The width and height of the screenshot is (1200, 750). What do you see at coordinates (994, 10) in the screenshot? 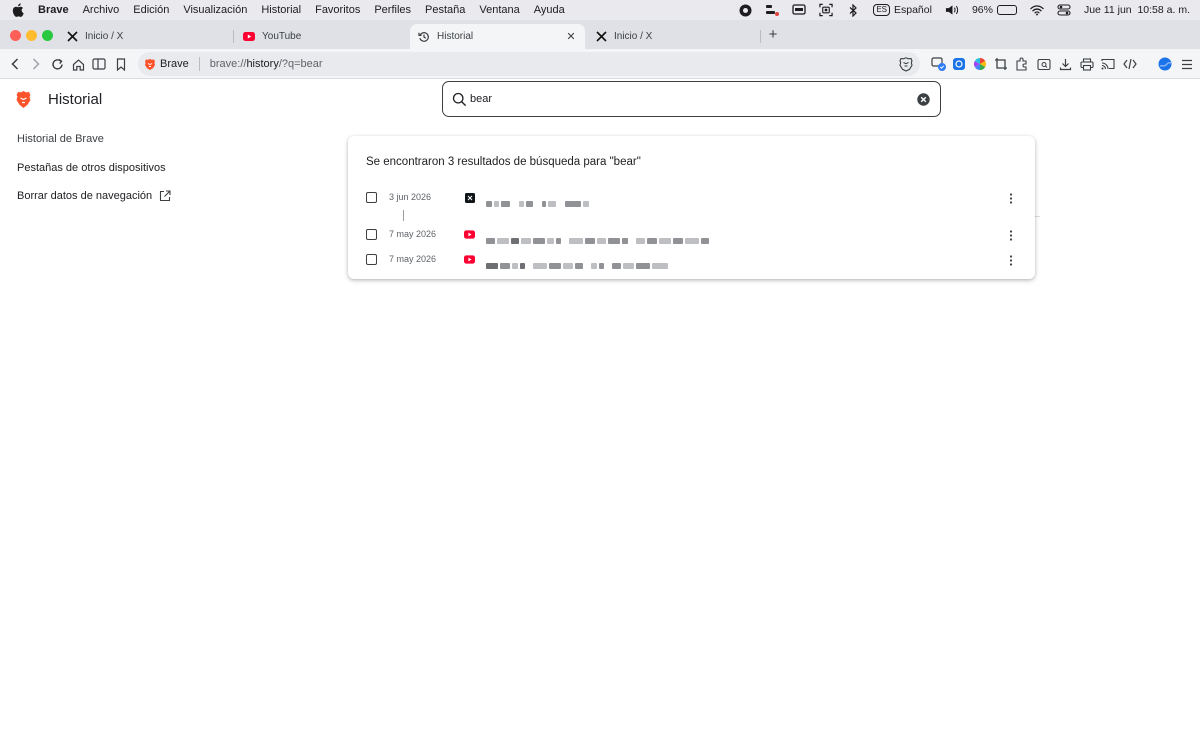
I see `battery-status: 96%` at bounding box center [994, 10].